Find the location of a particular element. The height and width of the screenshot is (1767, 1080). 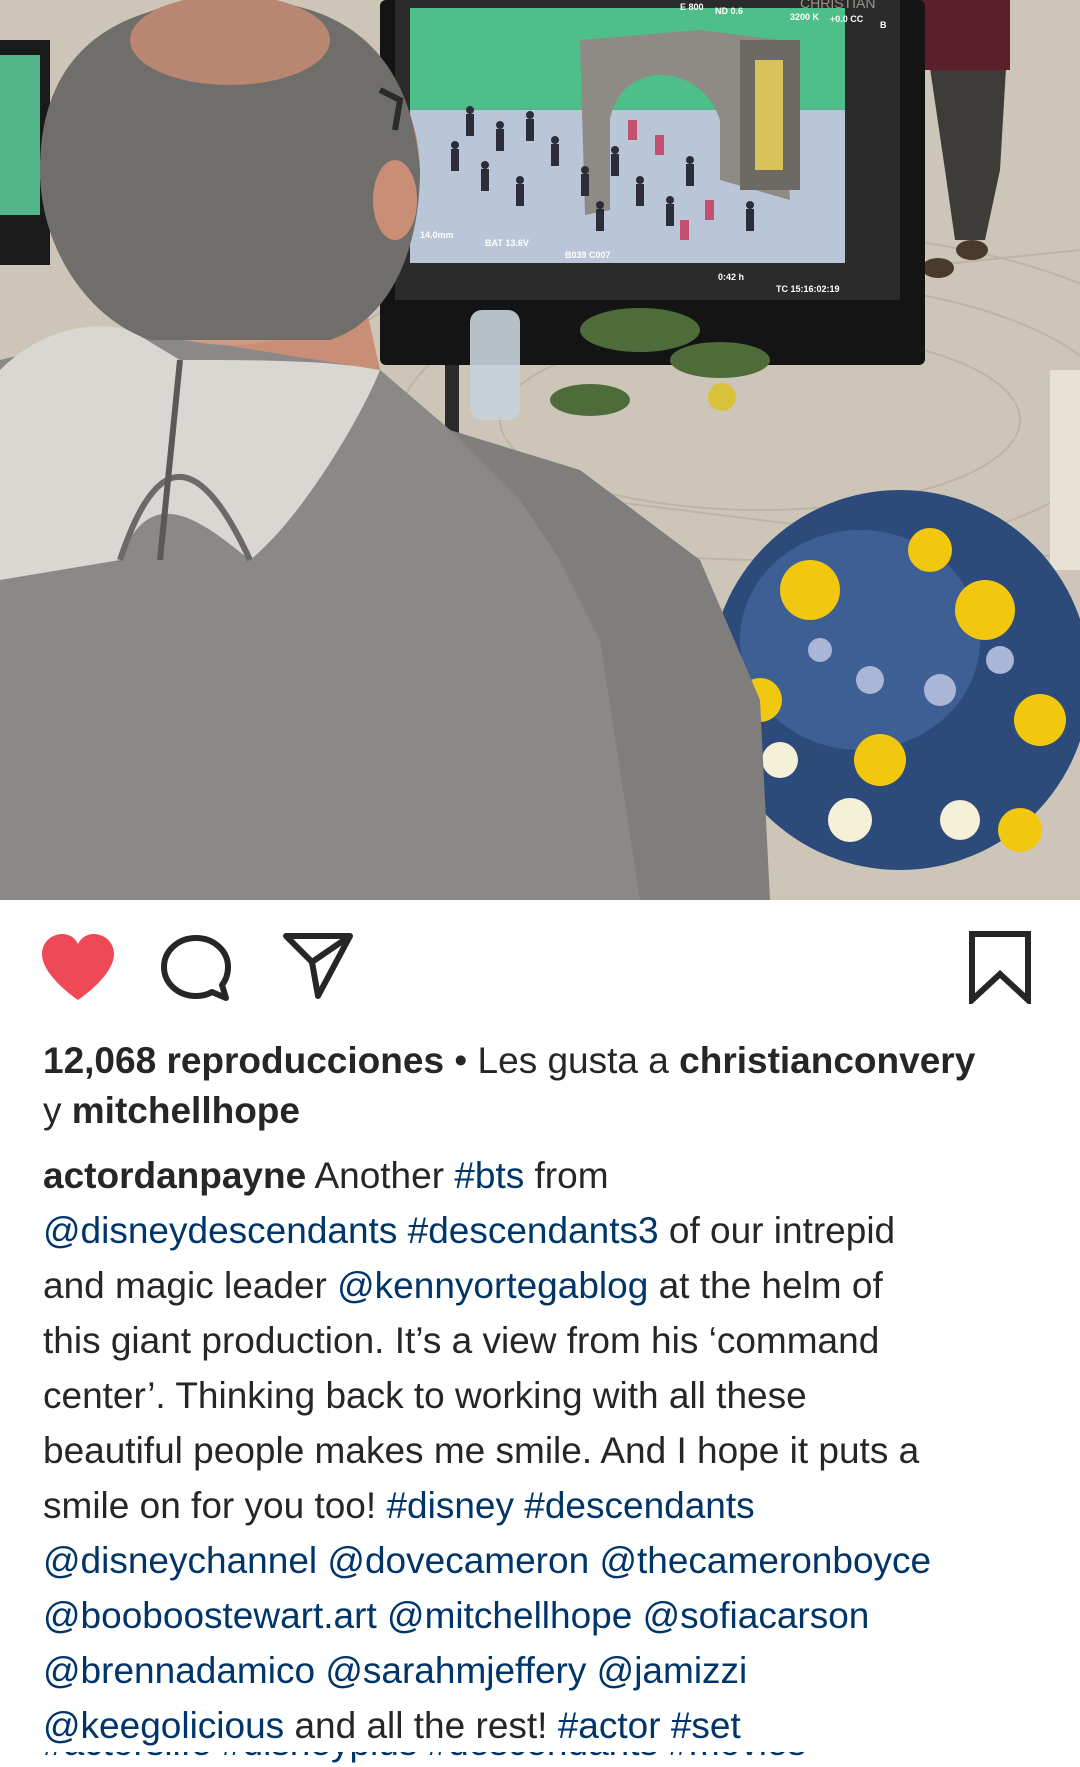

osd-battery: BAT 13.6V is located at coordinates (507, 243).